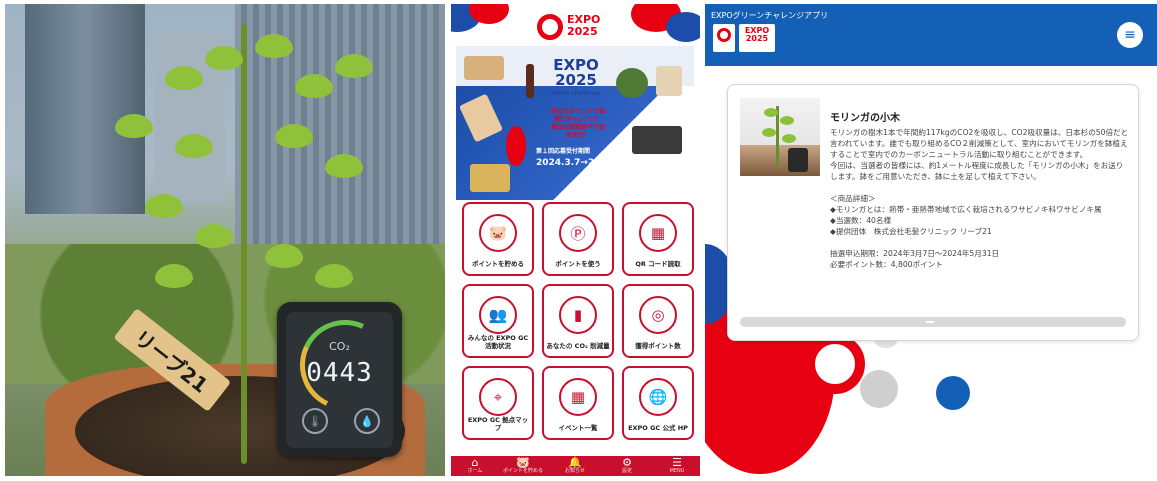  I want to click on tile-co2-reduction: ▮ あなたの CO₂ 削減量, so click(578, 321).